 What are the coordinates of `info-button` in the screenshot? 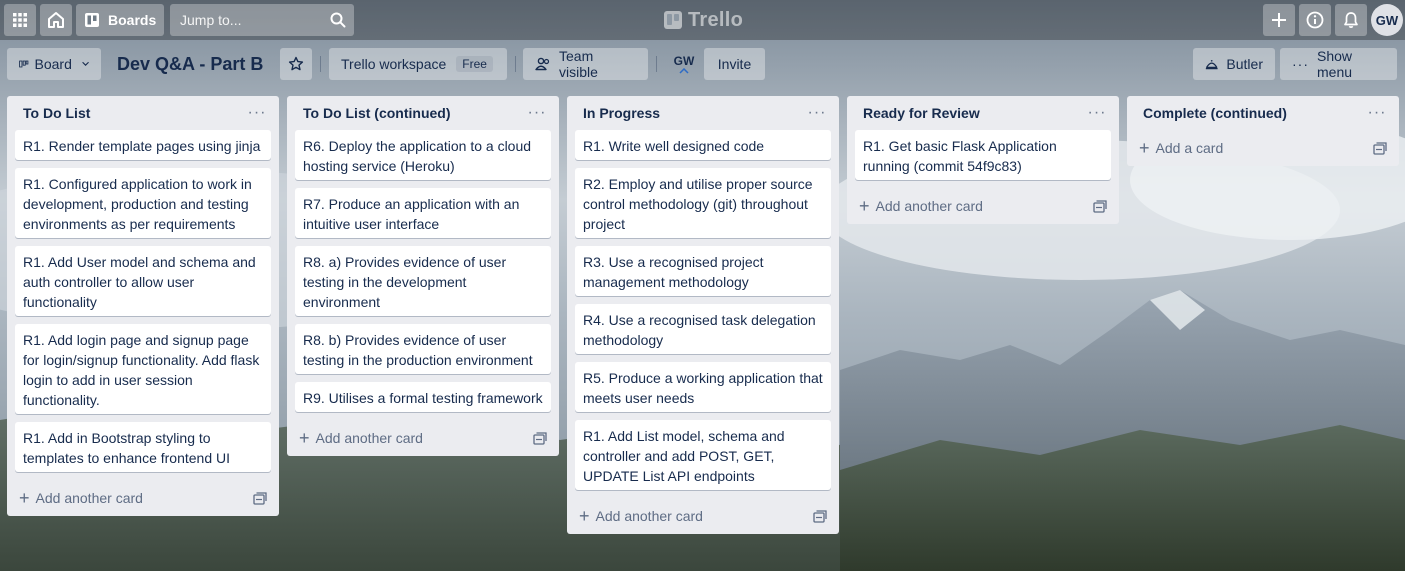 It's located at (1315, 20).